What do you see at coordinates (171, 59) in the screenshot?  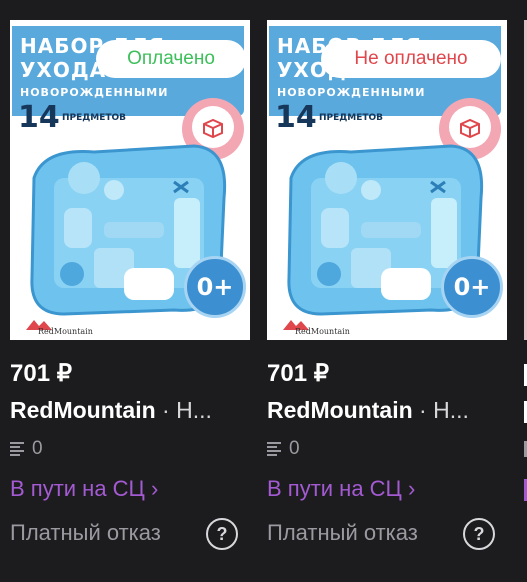 I see `payment-status-badge: Оплачено` at bounding box center [171, 59].